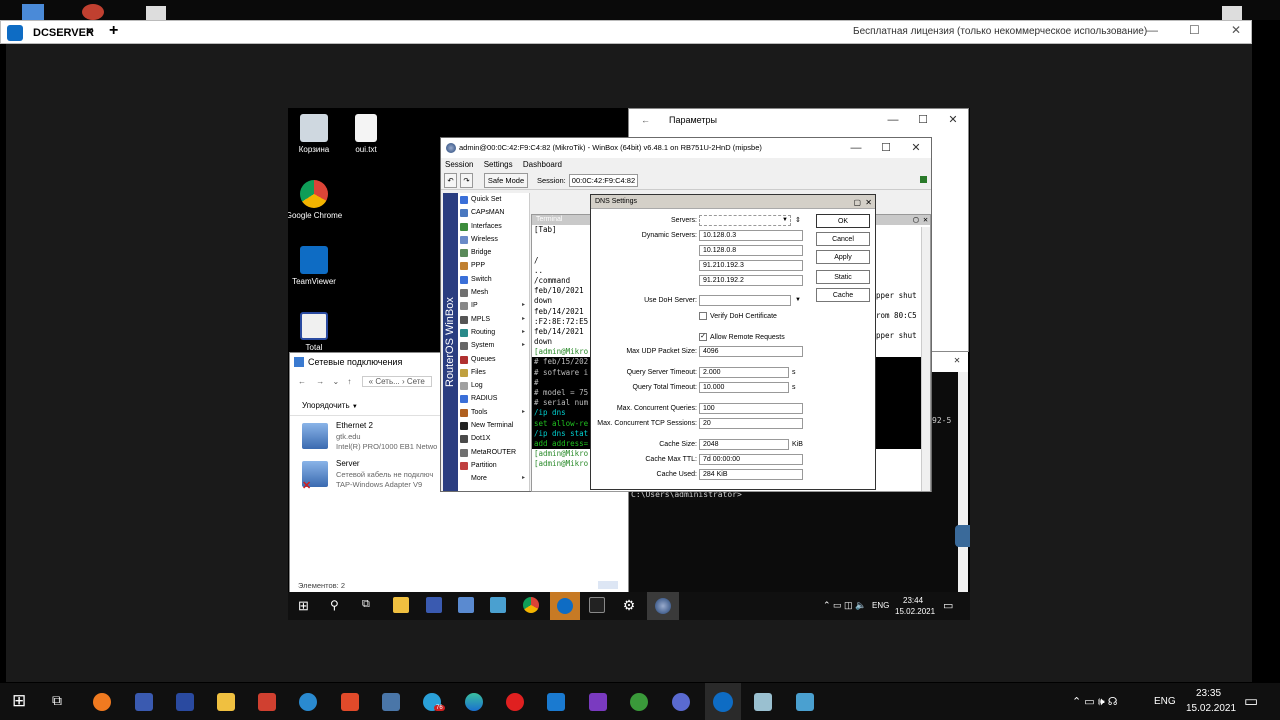 The image size is (1280, 720). Describe the element at coordinates (335, 381) in the screenshot. I see `chevron-down-icon: ⌄` at that location.